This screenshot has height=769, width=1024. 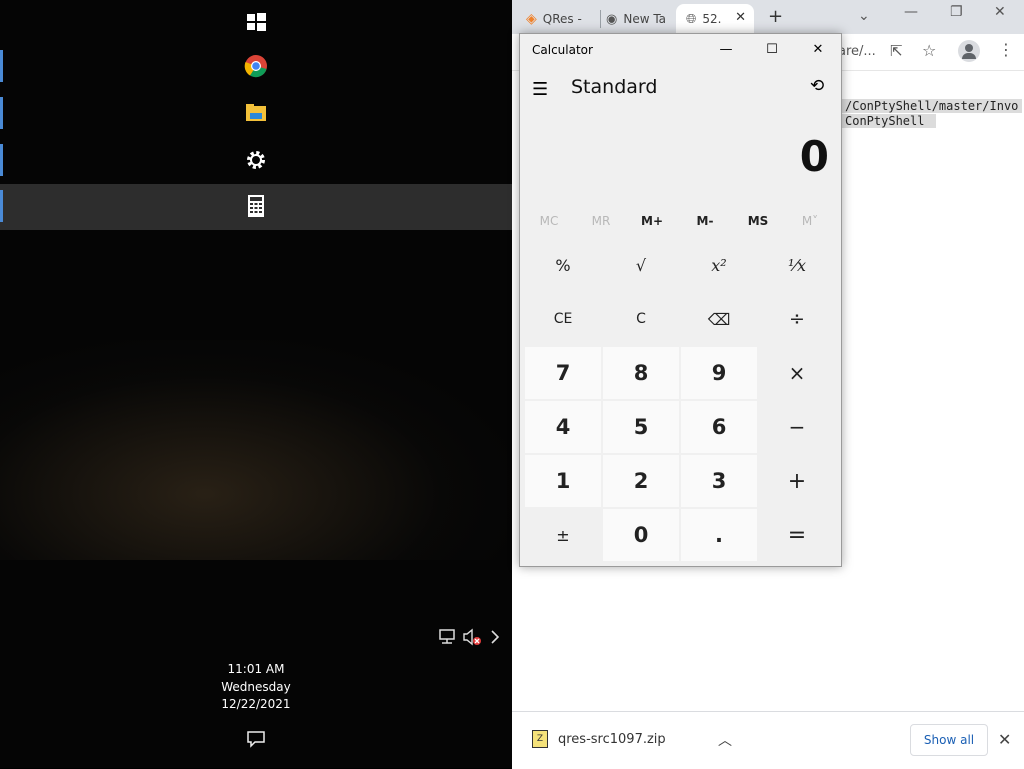 I want to click on bookmark-star-icon: ☆, so click(x=929, y=50).